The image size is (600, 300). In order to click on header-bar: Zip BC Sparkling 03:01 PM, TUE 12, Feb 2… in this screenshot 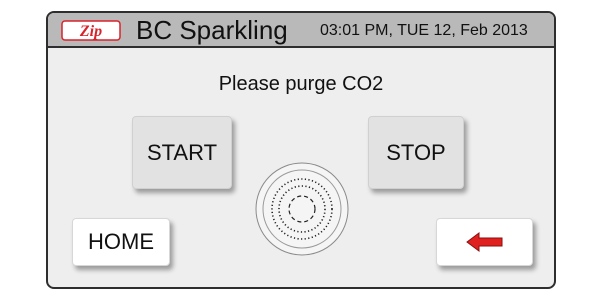, I will do `click(301, 30)`.